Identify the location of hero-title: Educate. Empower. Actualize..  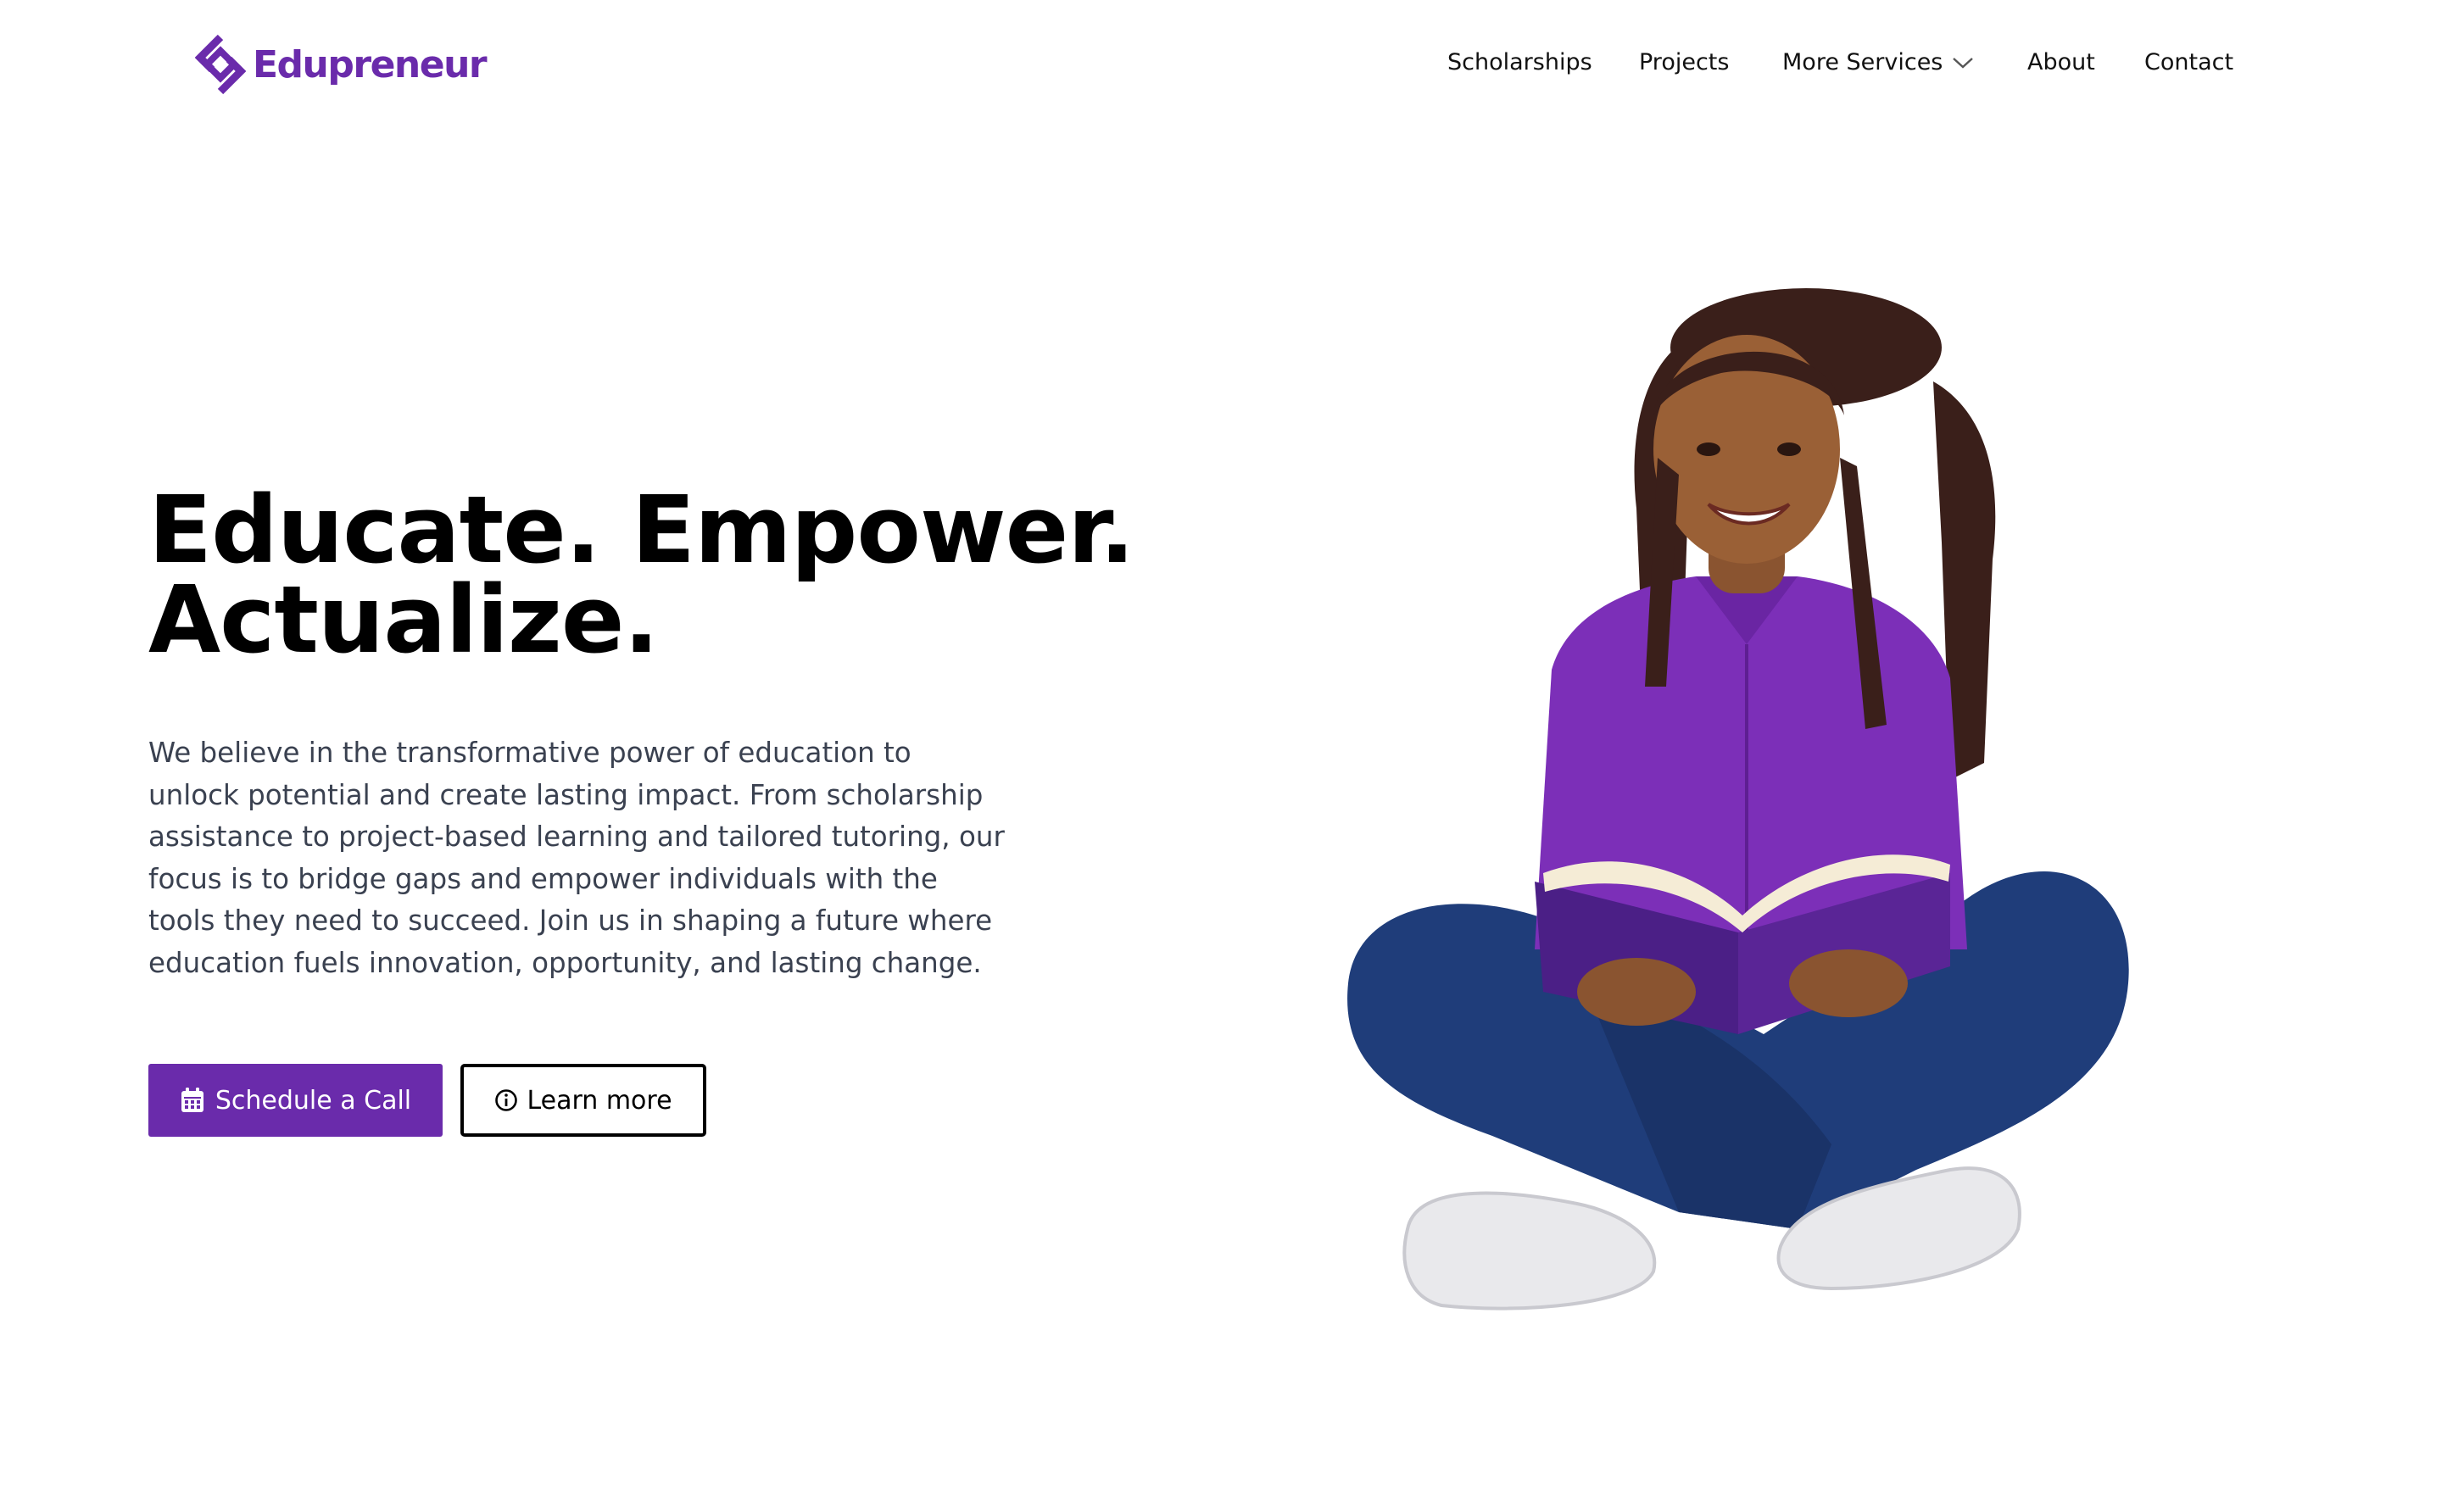
(699, 575).